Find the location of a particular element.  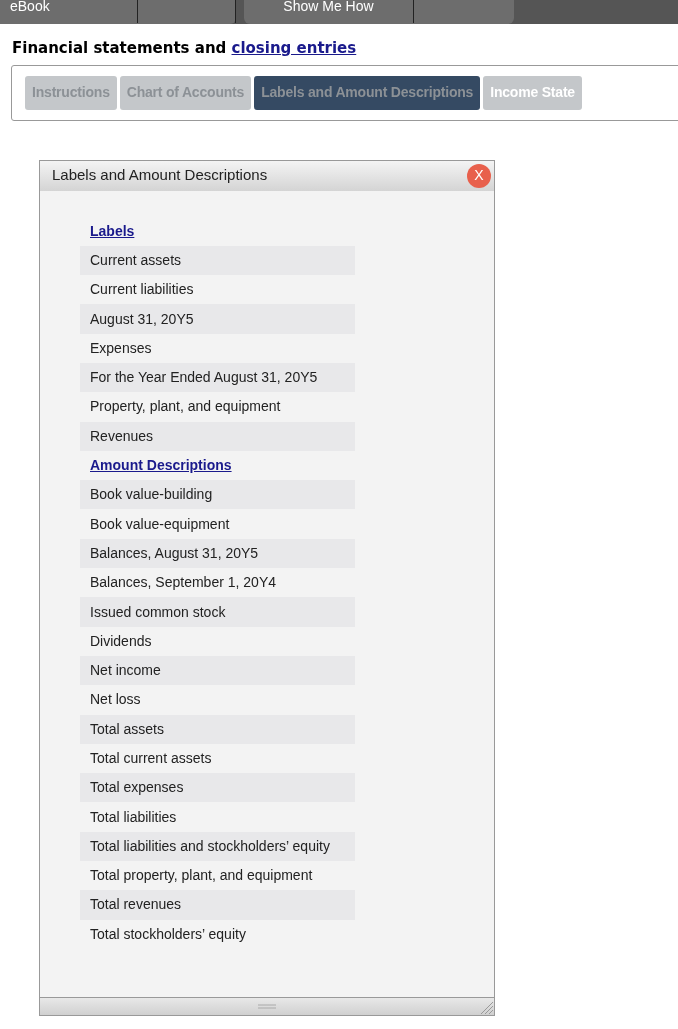

resize-corner-icon is located at coordinates (486, 1006).